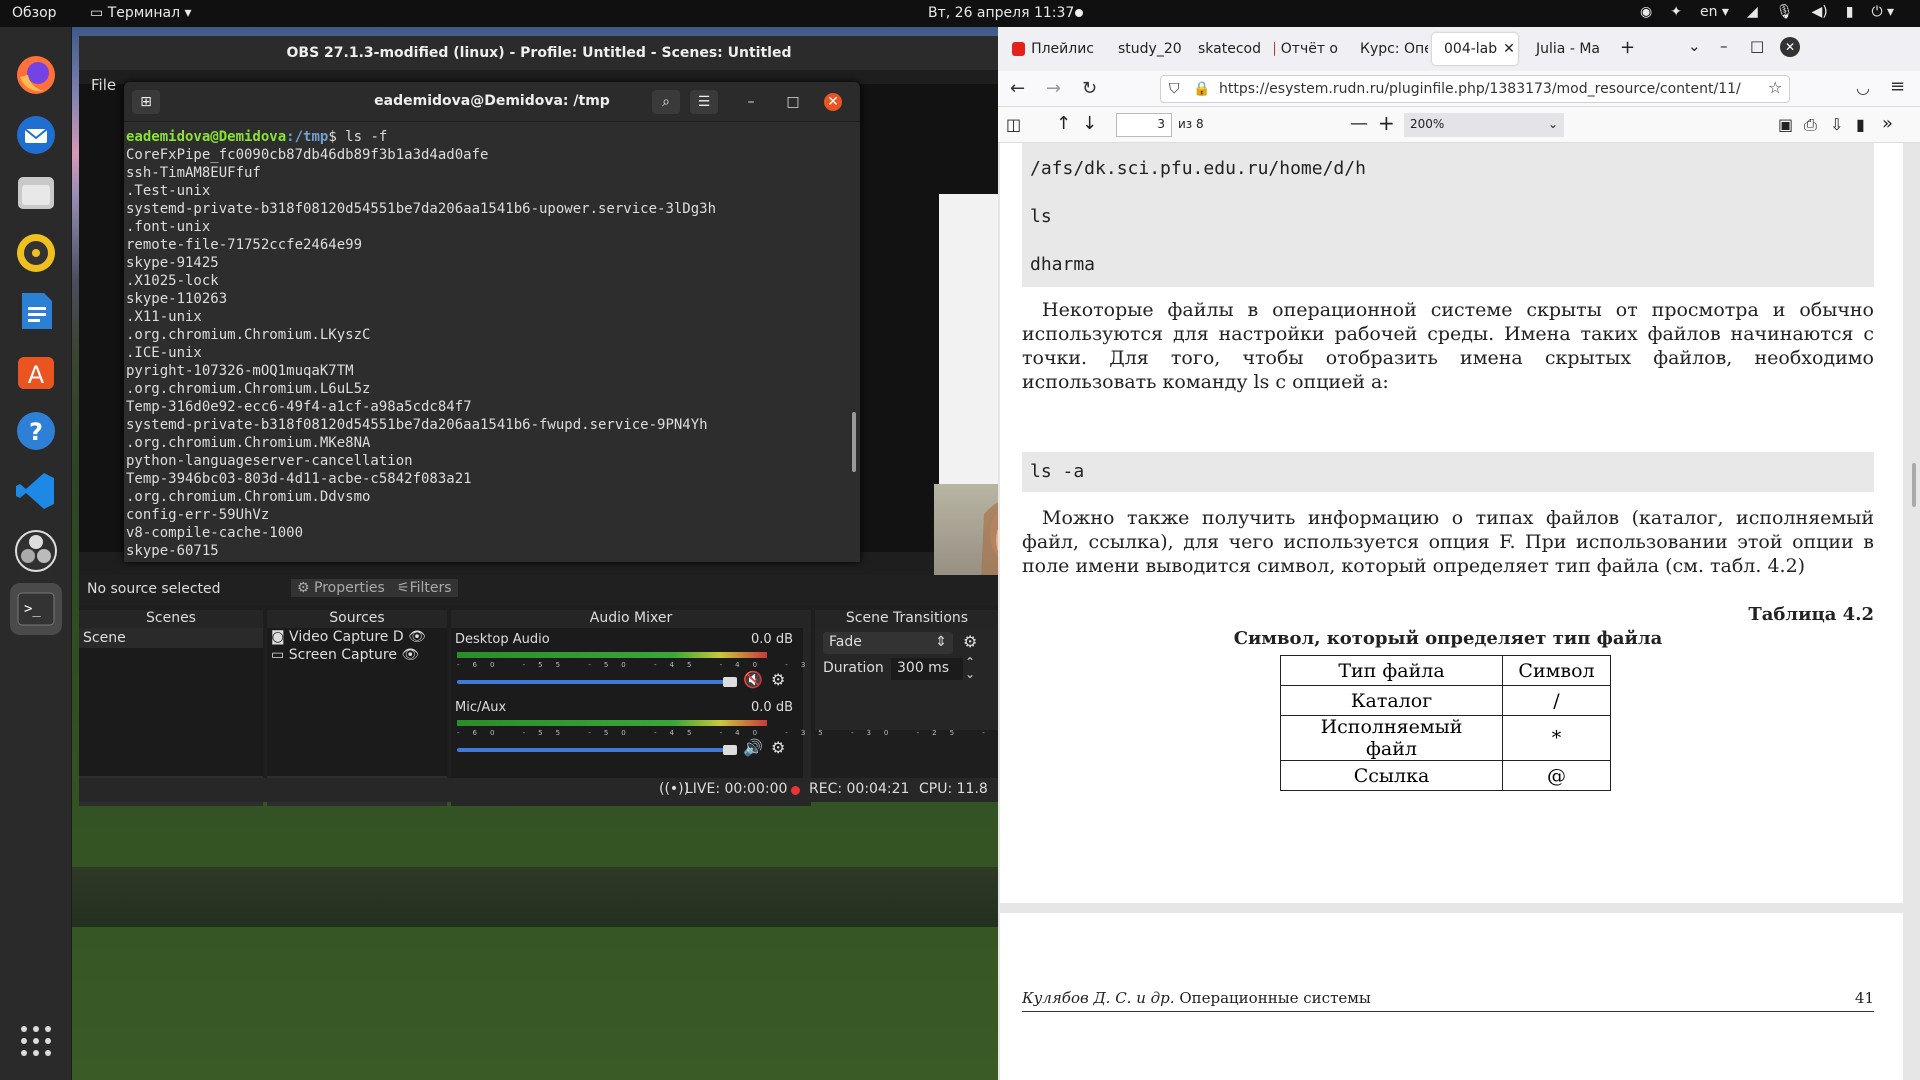 This screenshot has width=1920, height=1080. What do you see at coordinates (1225, 49) in the screenshot?
I see `browser-tab: skatecod` at bounding box center [1225, 49].